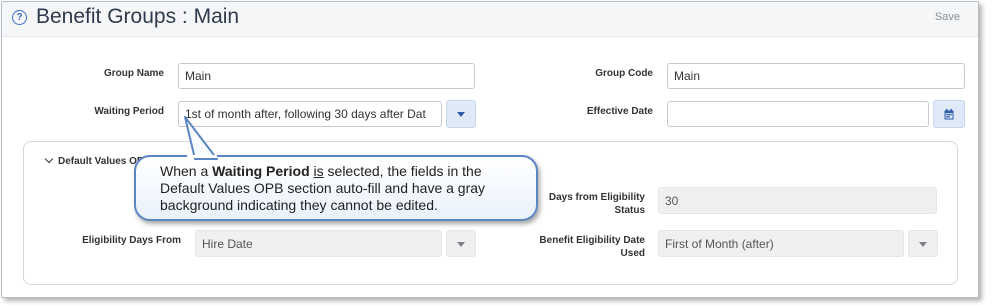 This screenshot has width=992, height=305. I want to click on callout-bold-term: Waiting Period, so click(261, 171).